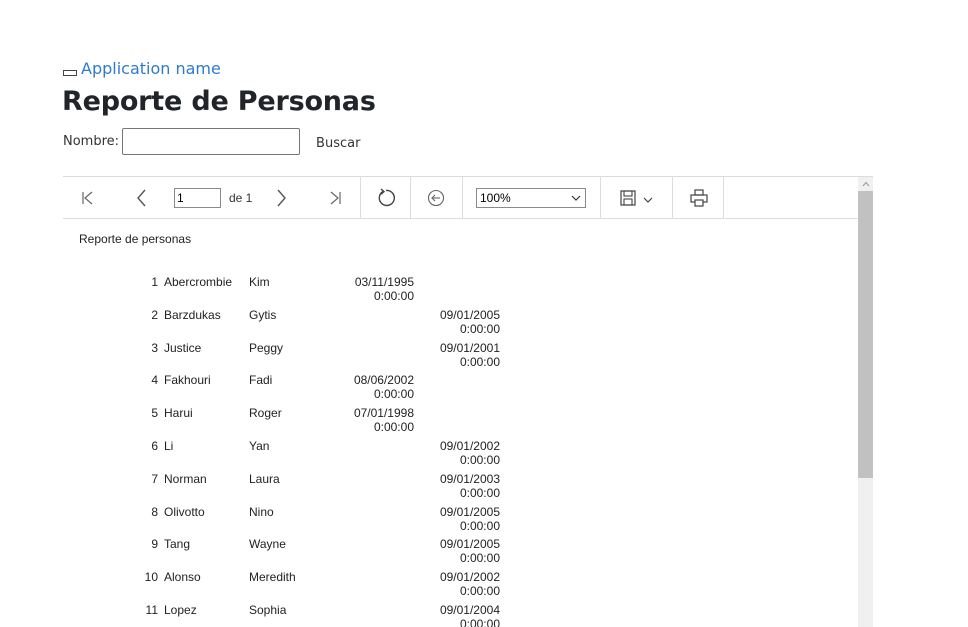 This screenshot has height=627, width=968. I want to click on table-row: 4 Fakhouri Fadi 08/06/2002 0:00:00, so click(460, 389).